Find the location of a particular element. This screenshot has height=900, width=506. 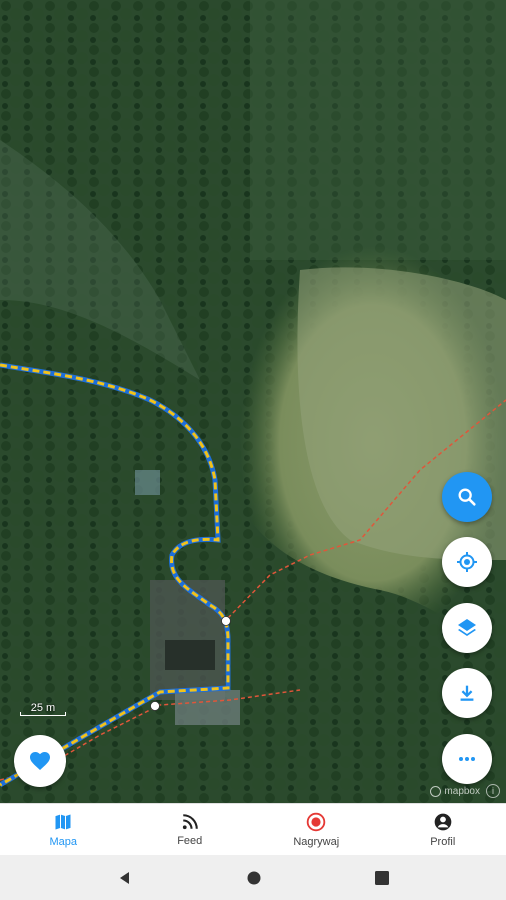

attribution-text: mapbox is located at coordinates (462, 791).